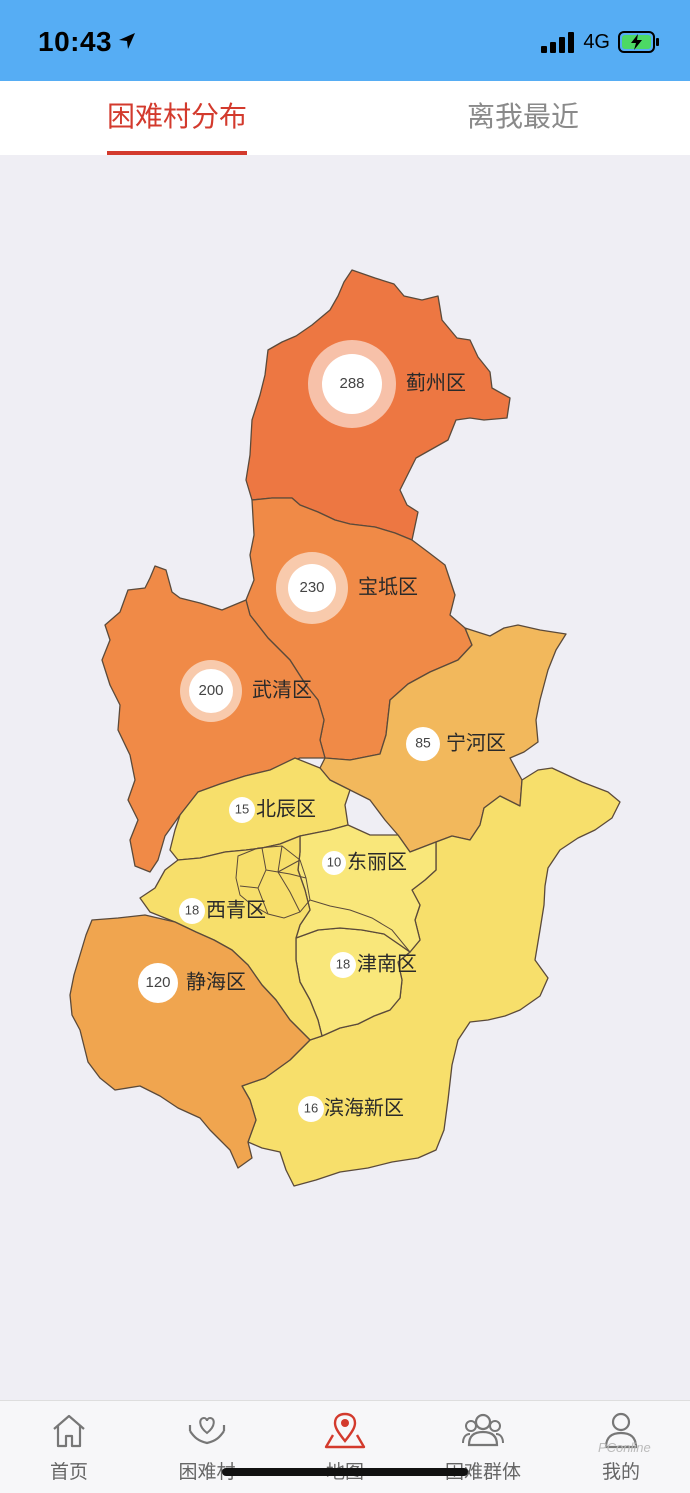 The image size is (690, 1493). What do you see at coordinates (364, 1108) in the screenshot?
I see `name-binhai: 滨海新区` at bounding box center [364, 1108].